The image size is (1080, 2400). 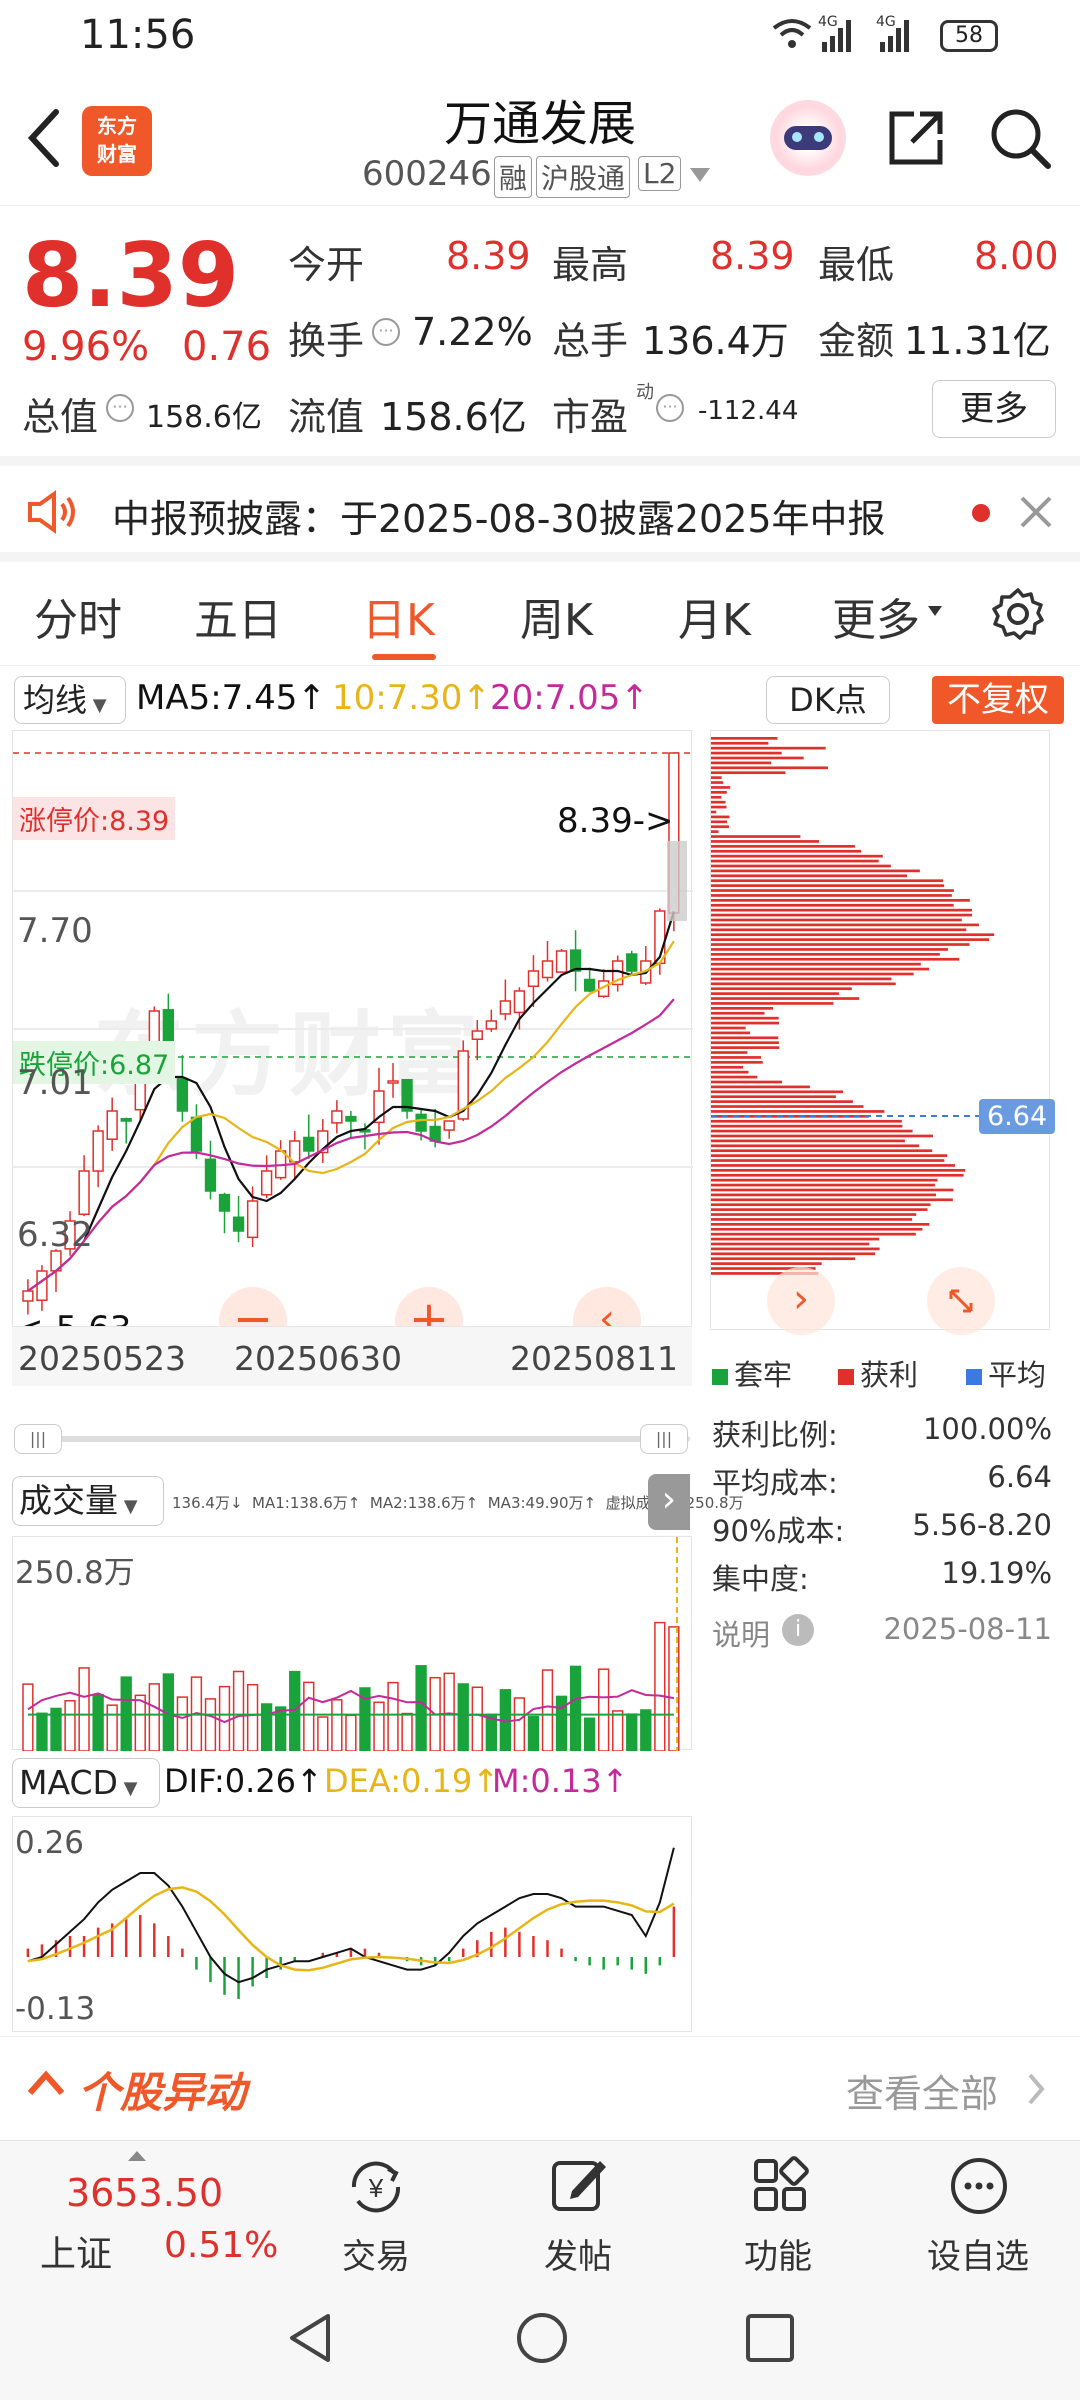 I want to click on turnover-value: 7.22%, so click(x=472, y=332).